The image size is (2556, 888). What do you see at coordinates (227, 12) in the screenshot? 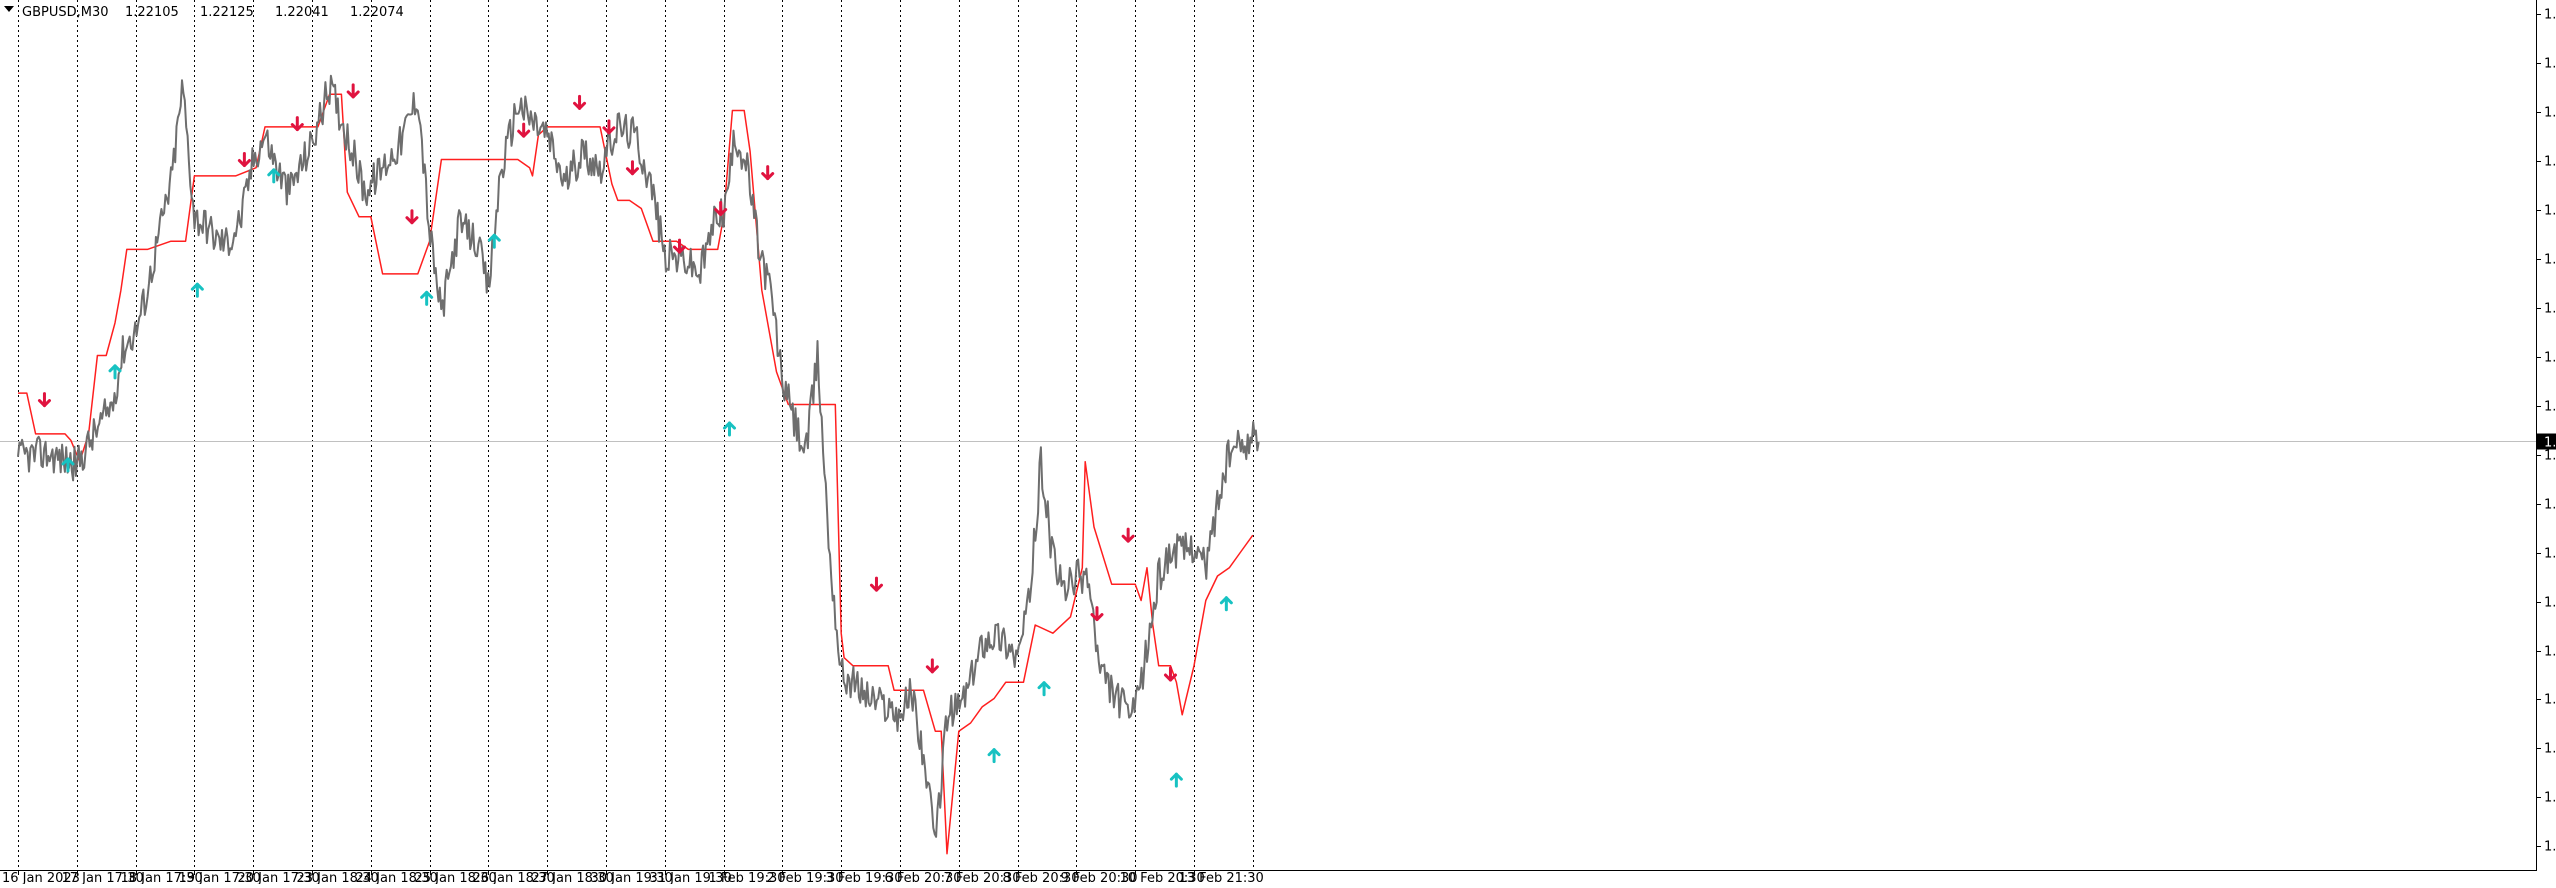
I see `high-price: 1.22125` at bounding box center [227, 12].